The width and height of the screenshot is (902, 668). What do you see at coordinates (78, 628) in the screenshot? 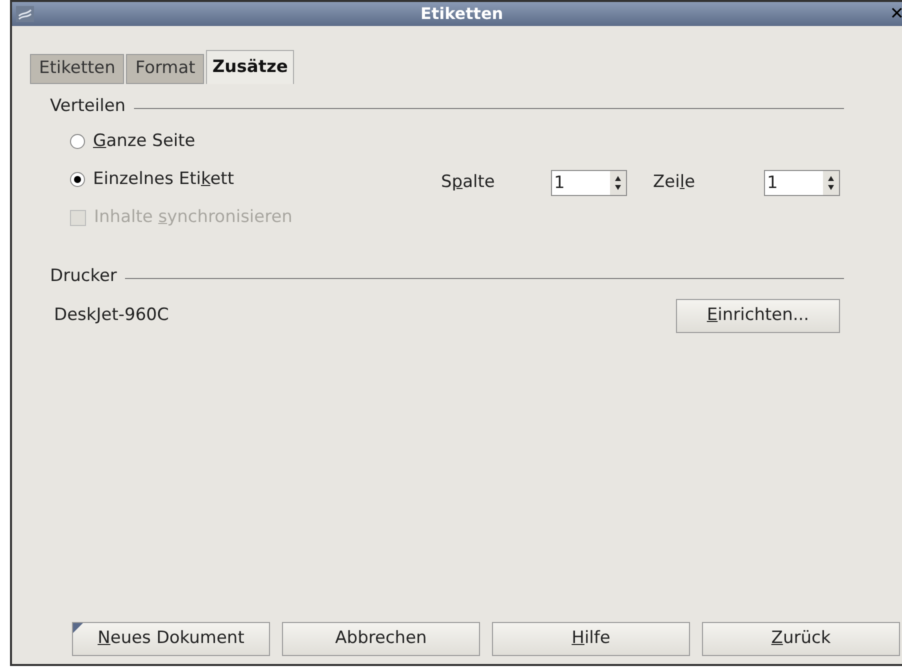
I see `default-corner-icon` at bounding box center [78, 628].